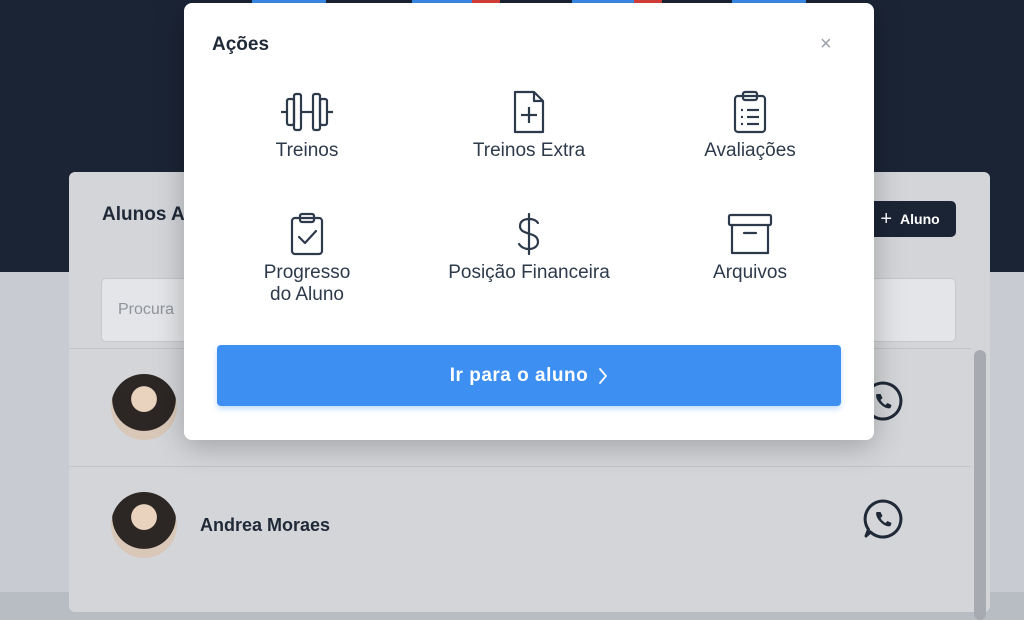  What do you see at coordinates (307, 283) in the screenshot?
I see `action-label: Progresso do Aluno` at bounding box center [307, 283].